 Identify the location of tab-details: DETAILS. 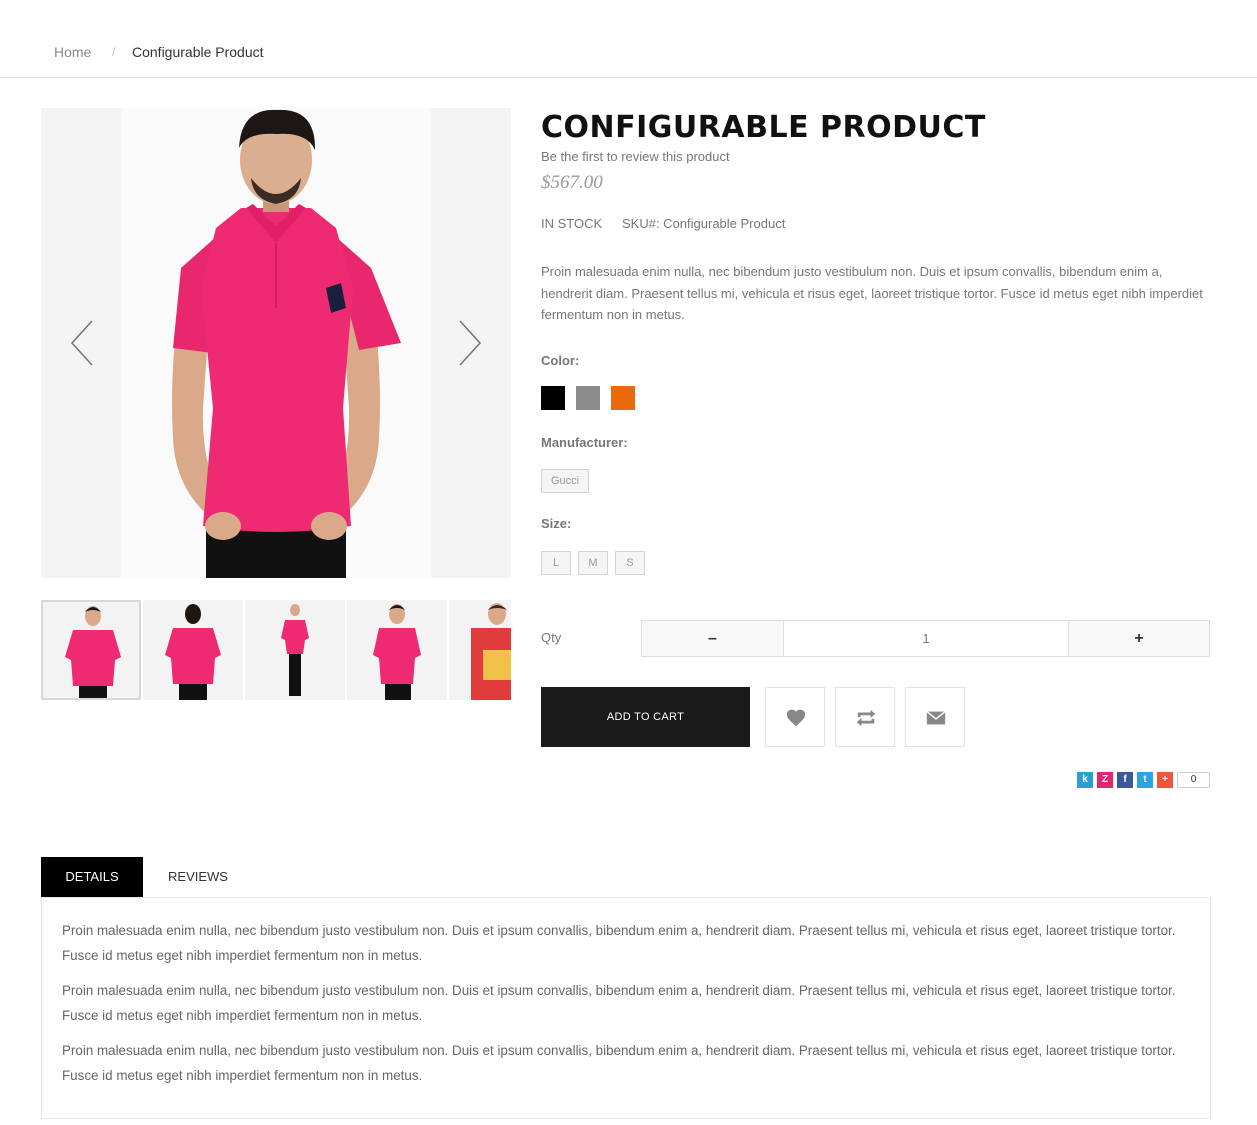
(92, 877).